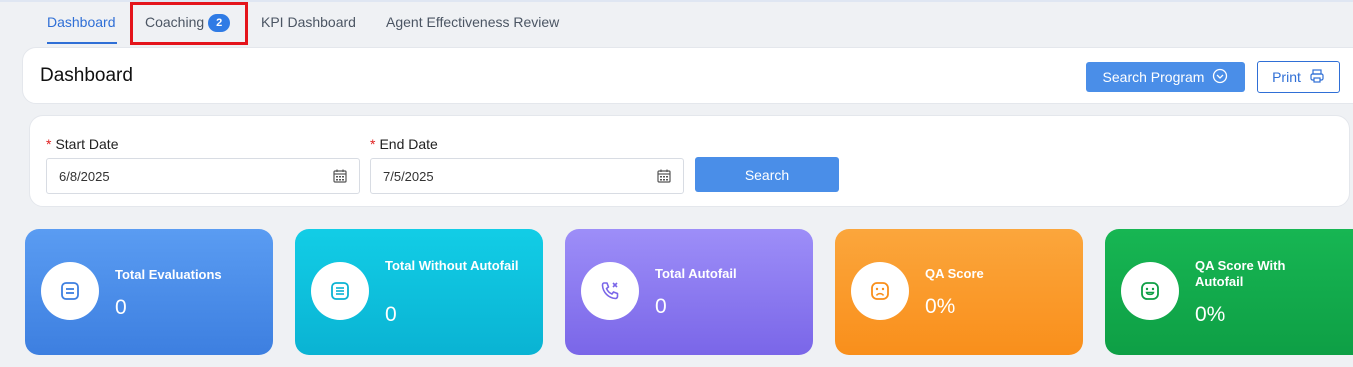 The height and width of the screenshot is (367, 1353). I want to click on stat-card-qa-score: QA Score 0%, so click(959, 292).